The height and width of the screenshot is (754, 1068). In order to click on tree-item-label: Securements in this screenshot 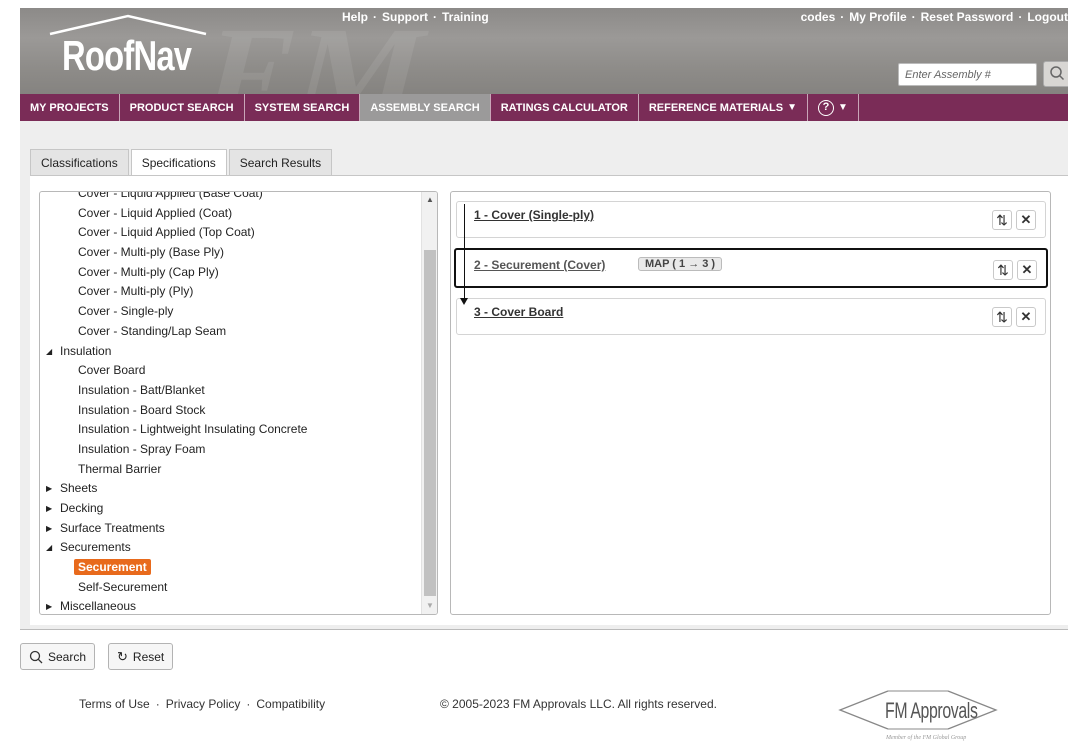, I will do `click(95, 547)`.